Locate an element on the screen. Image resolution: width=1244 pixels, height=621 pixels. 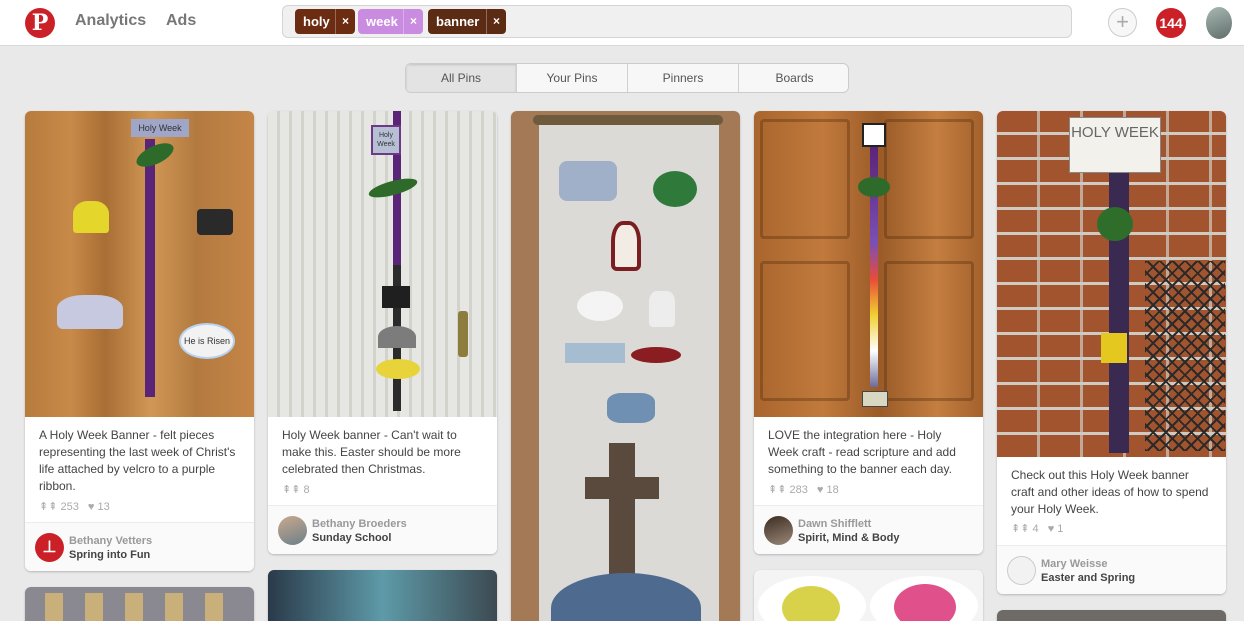
pin-stats: ⇞⇞ 4 ♥ 1 is located at coordinates (1037, 528).